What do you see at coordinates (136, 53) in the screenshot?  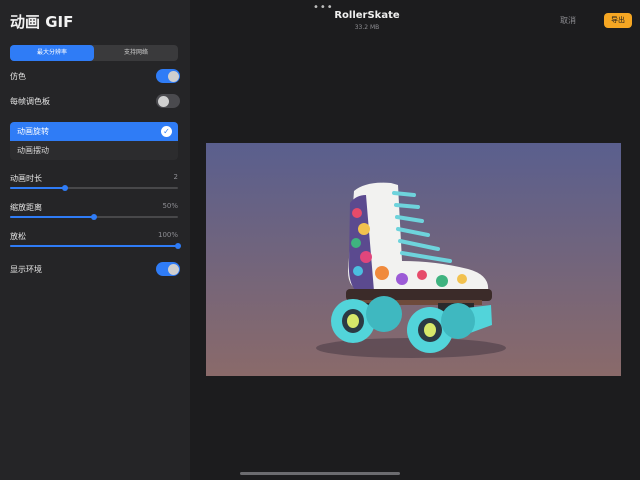 I see `segment-web-ready: 支持网络` at bounding box center [136, 53].